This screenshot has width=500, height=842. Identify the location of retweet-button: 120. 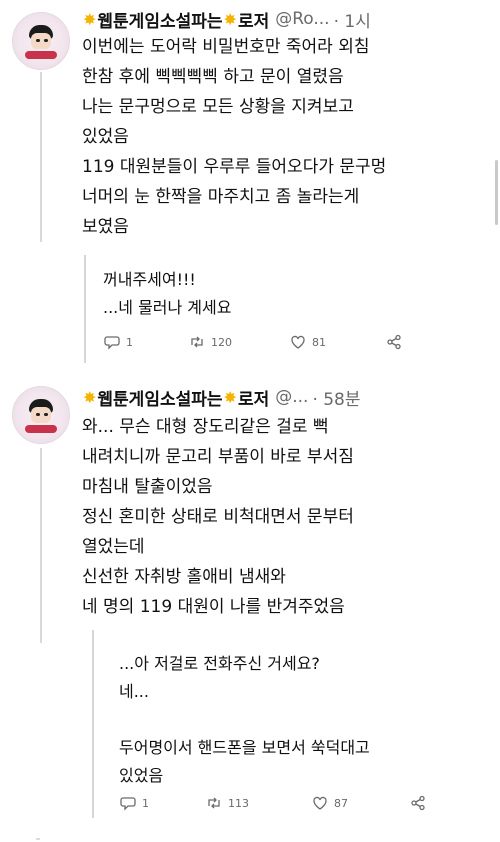
(210, 342).